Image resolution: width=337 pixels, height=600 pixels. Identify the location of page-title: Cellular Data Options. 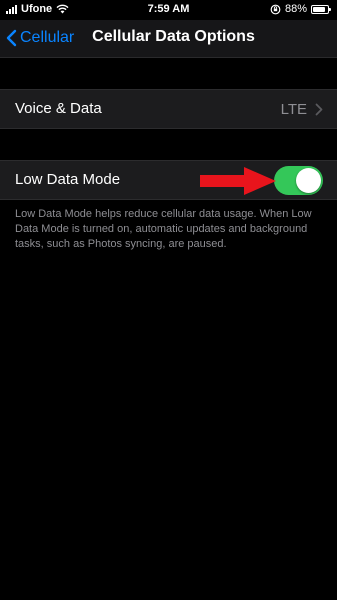
(173, 36).